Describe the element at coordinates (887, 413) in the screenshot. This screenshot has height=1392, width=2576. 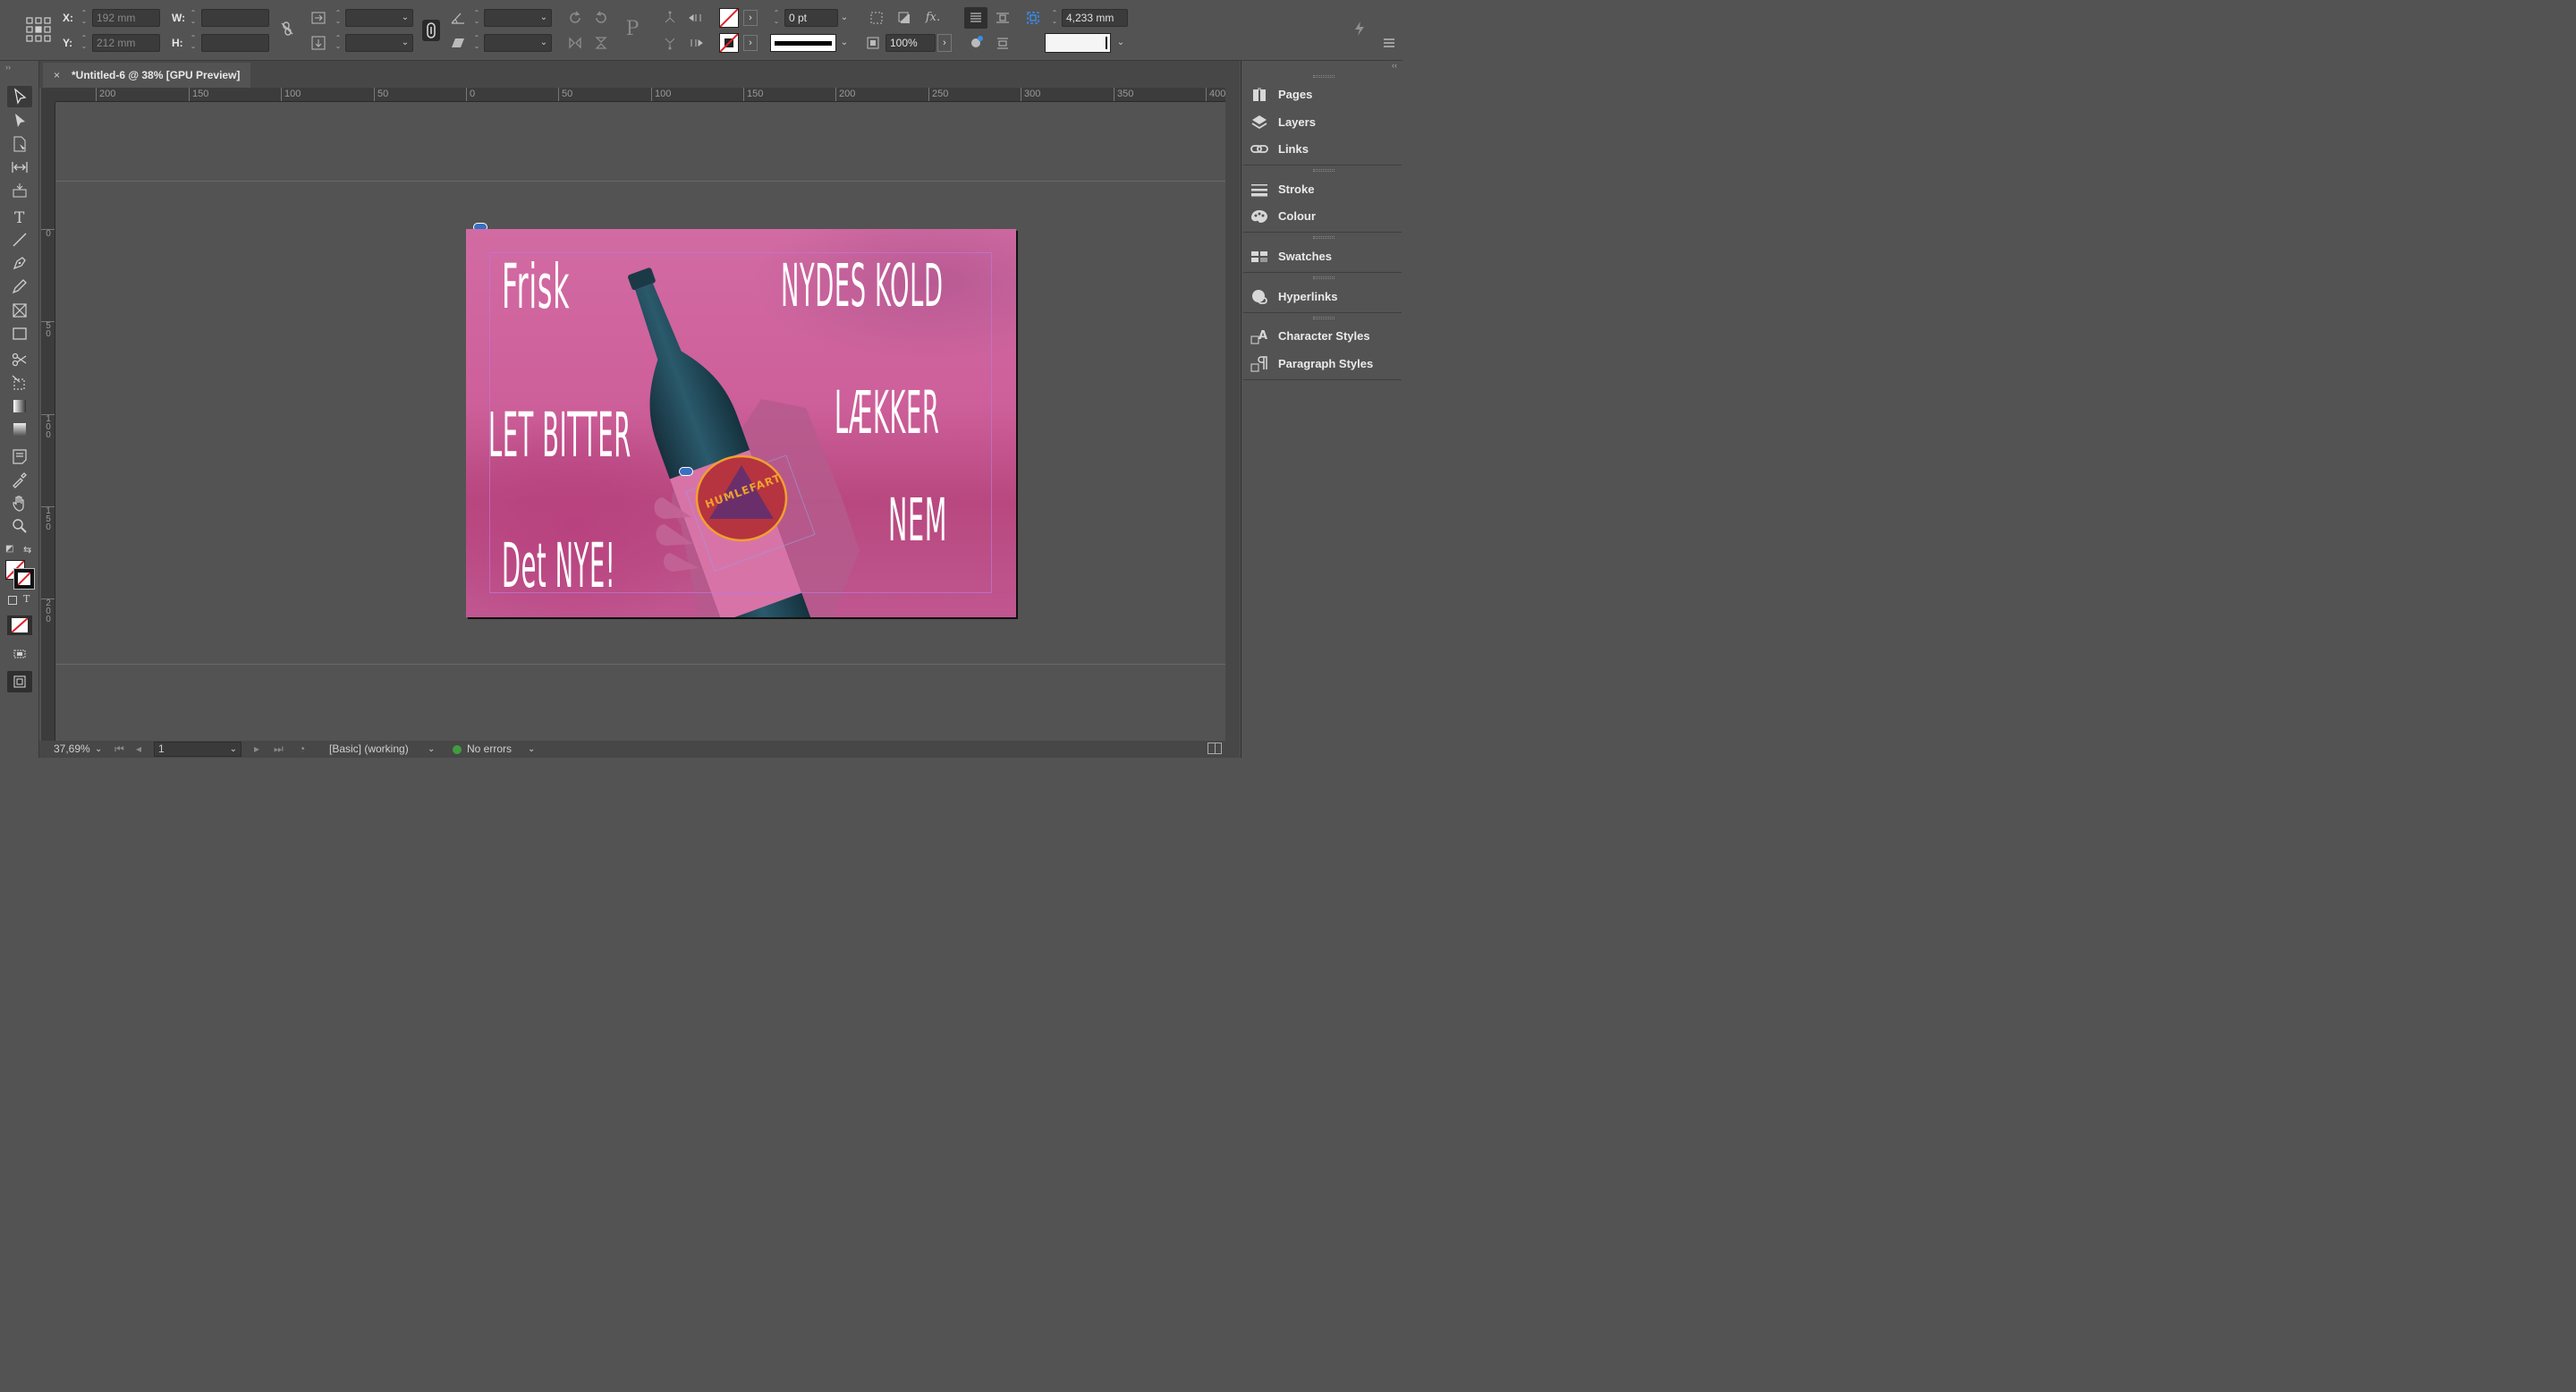
I see `headline-laekker: LÆKKER` at that location.